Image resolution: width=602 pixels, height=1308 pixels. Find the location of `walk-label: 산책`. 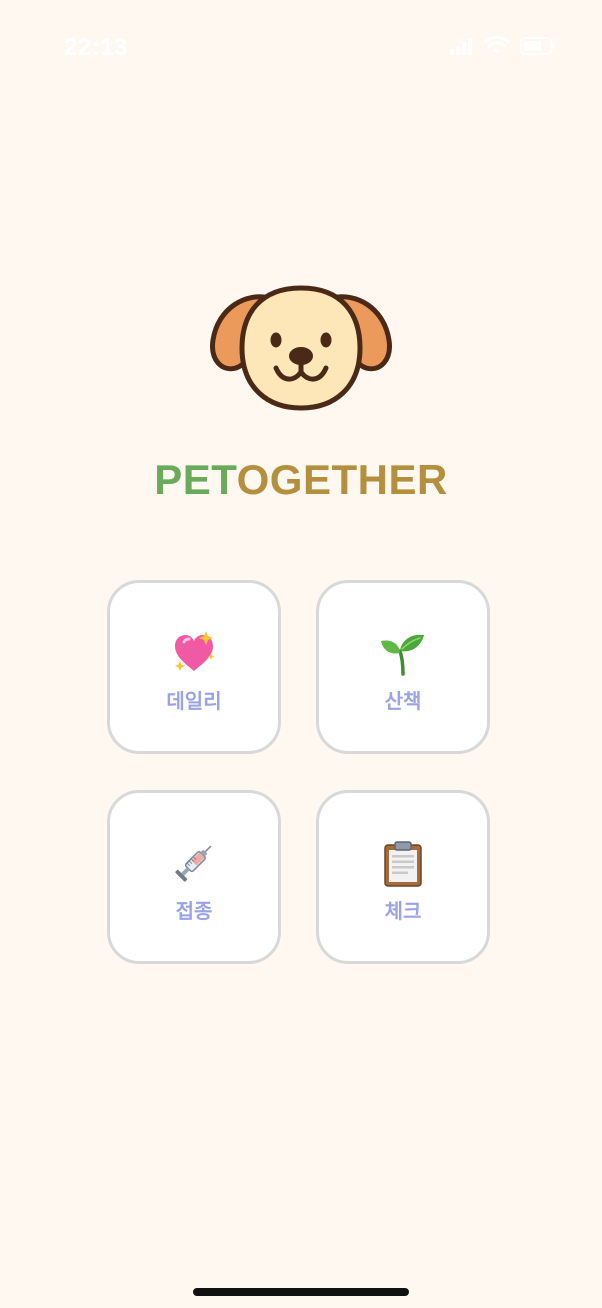

walk-label: 산책 is located at coordinates (403, 701).